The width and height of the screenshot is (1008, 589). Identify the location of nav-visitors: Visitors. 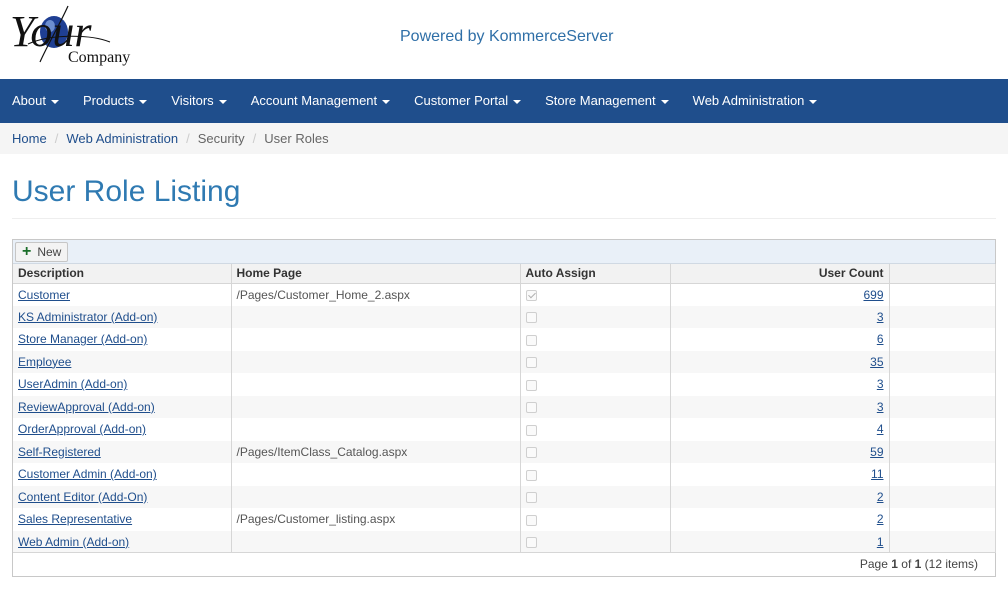
(198, 101).